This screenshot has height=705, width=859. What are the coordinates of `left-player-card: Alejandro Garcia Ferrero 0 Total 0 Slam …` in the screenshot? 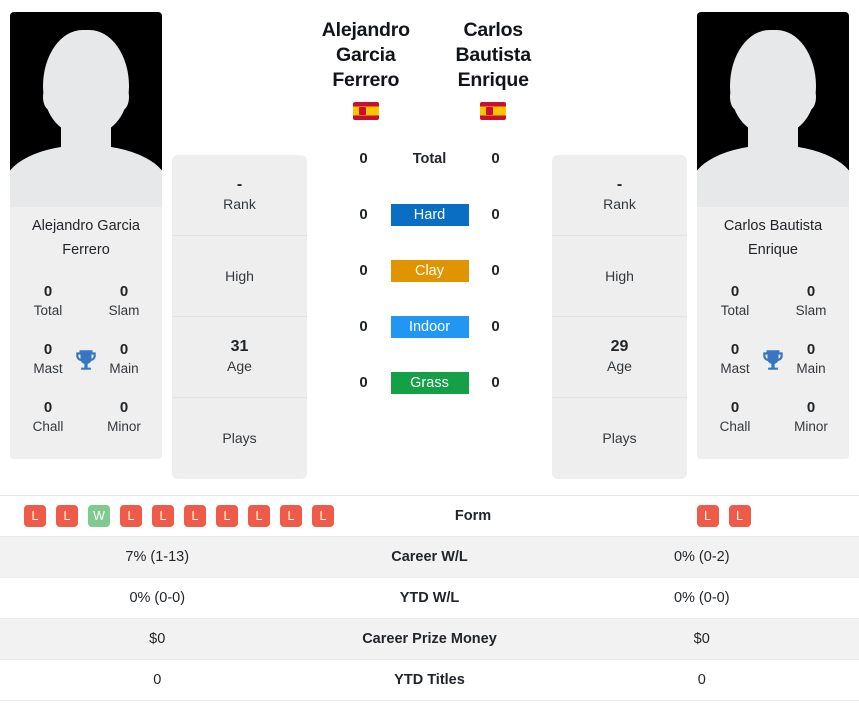 It's located at (86, 235).